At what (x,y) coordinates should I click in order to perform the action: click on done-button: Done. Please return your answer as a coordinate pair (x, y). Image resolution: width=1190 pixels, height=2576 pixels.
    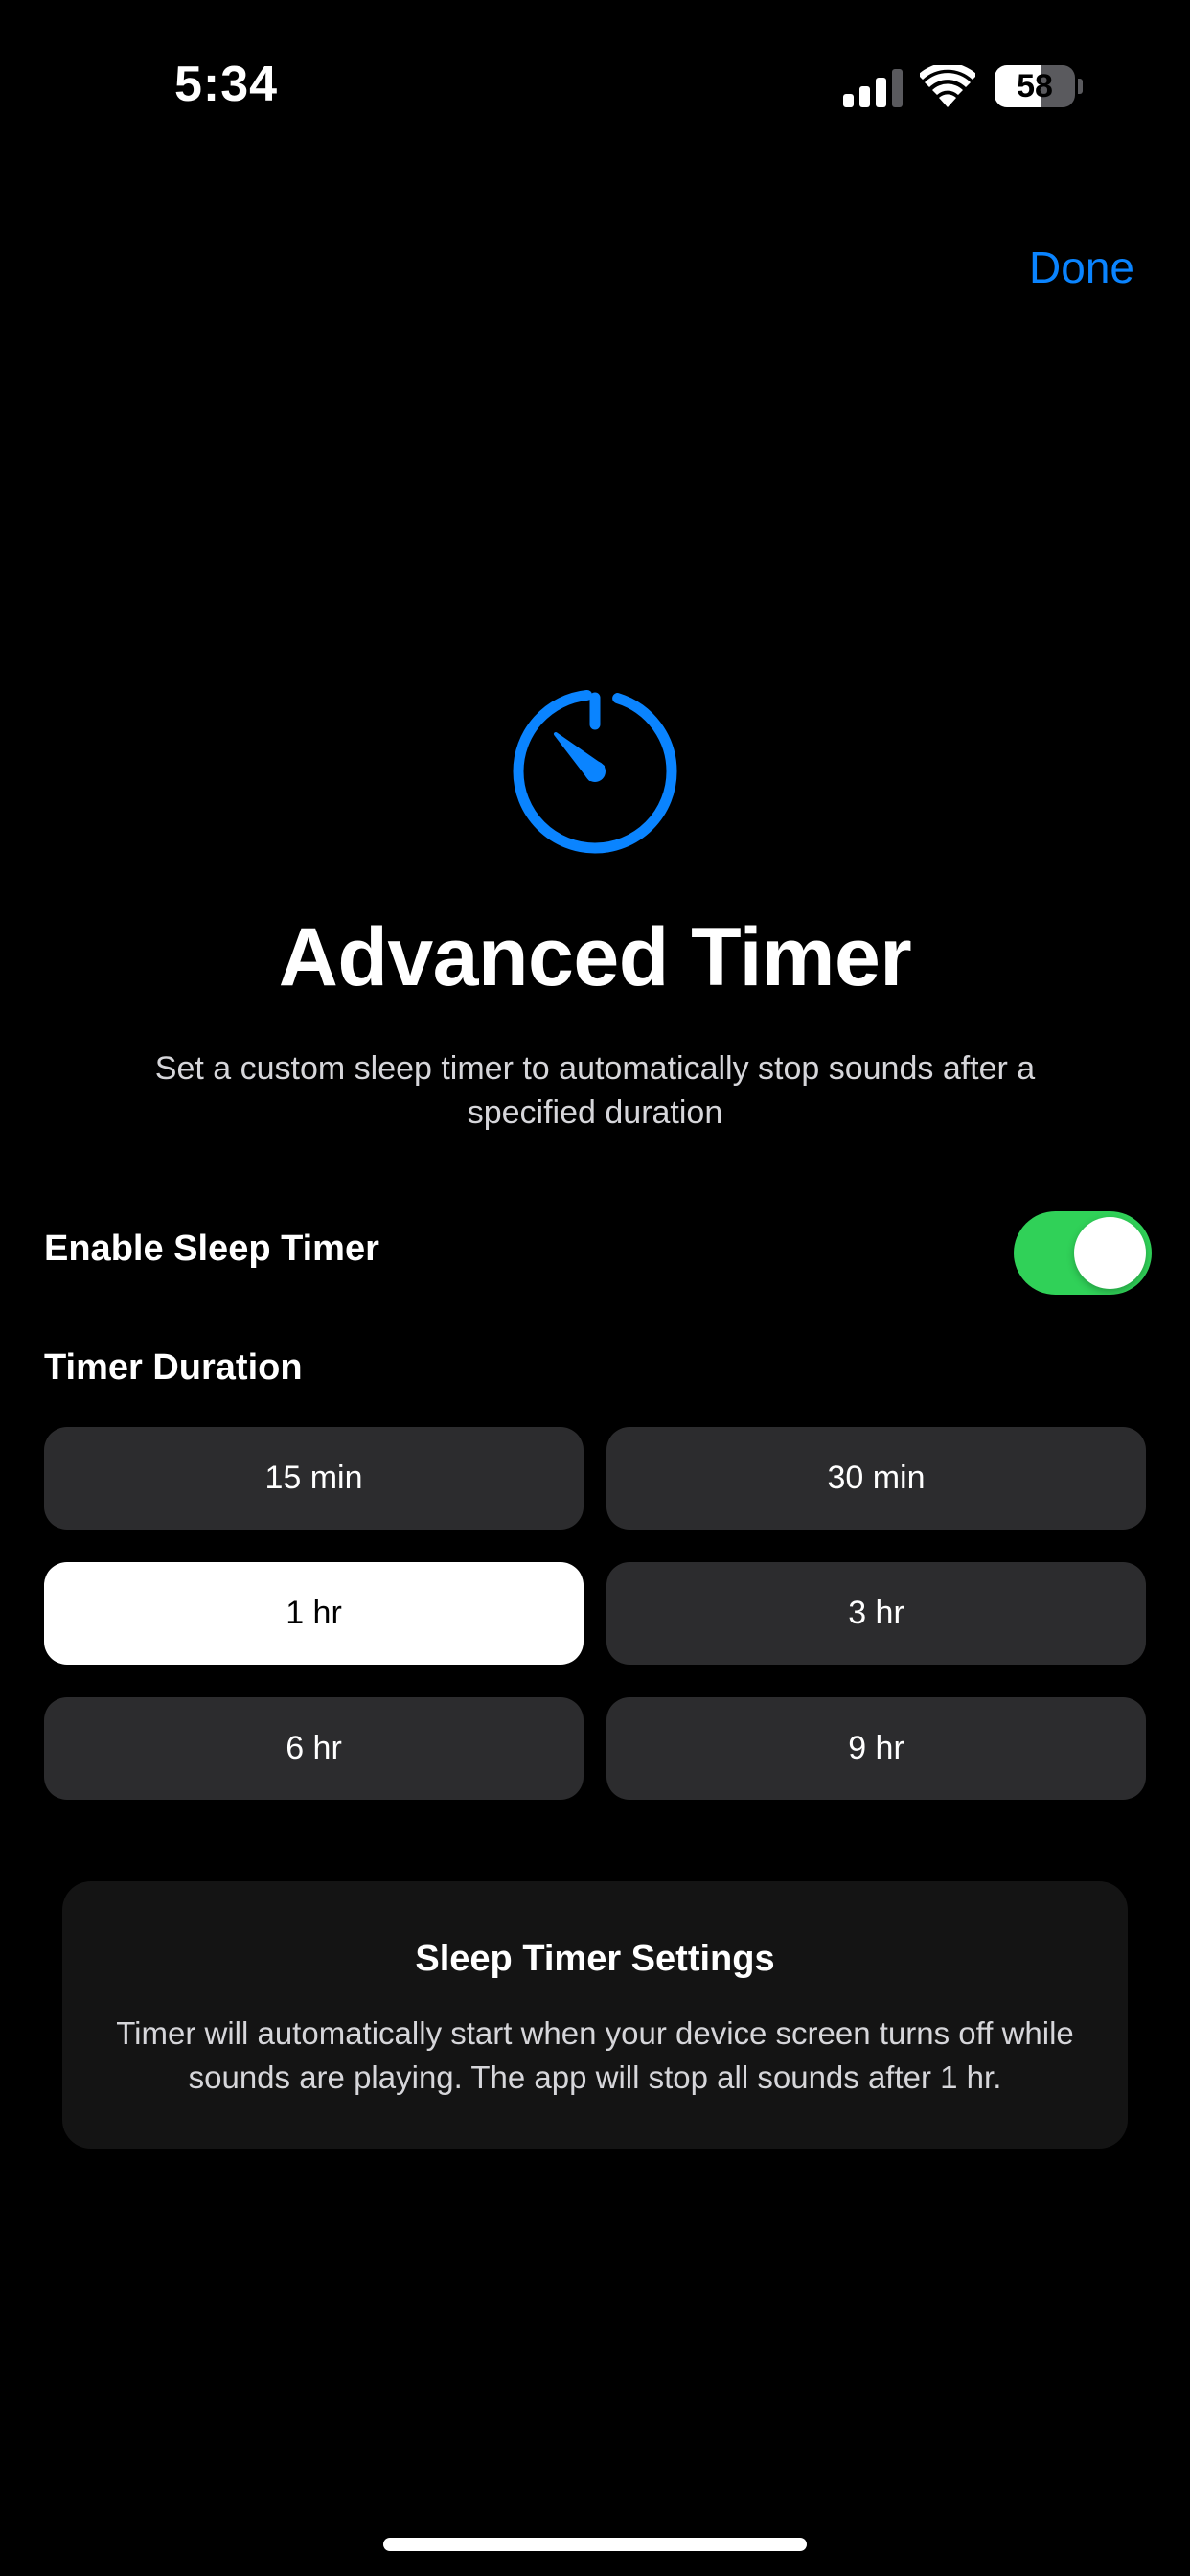
    Looking at the image, I should click on (1081, 267).